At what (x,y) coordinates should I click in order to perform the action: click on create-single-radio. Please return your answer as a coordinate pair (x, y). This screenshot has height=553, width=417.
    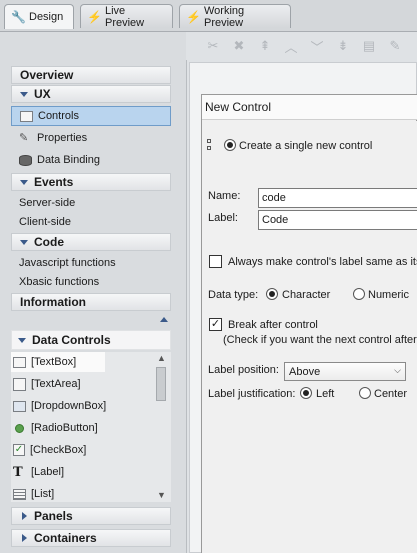
    Looking at the image, I should click on (230, 145).